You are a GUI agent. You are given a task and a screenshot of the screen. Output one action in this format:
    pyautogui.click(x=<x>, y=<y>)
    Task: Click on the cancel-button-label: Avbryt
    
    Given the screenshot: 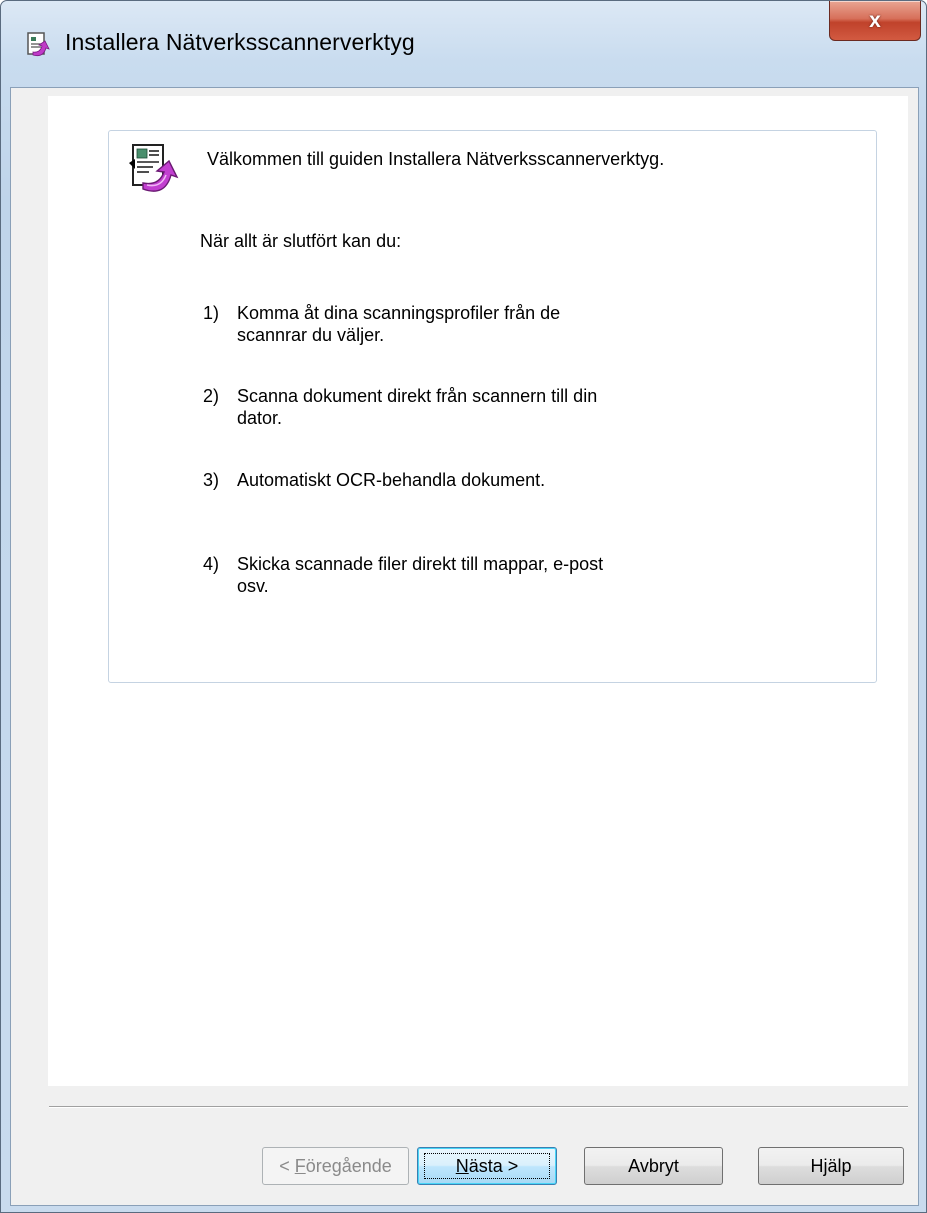 What is the action you would take?
    pyautogui.click(x=653, y=1165)
    